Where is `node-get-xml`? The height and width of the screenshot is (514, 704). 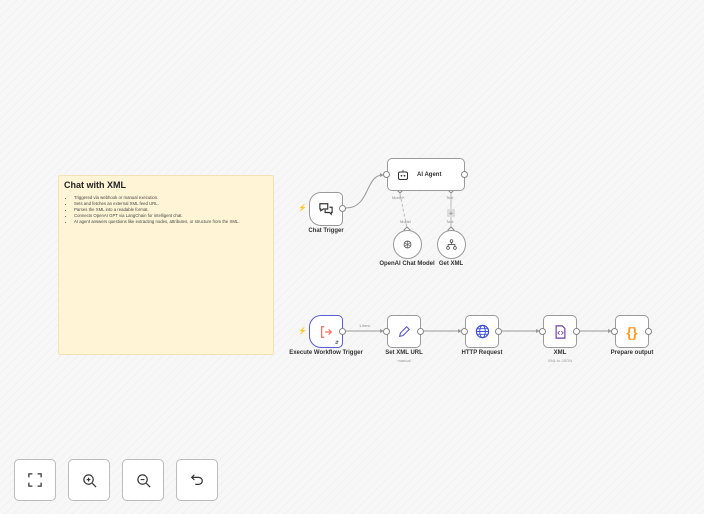
node-get-xml is located at coordinates (451, 244).